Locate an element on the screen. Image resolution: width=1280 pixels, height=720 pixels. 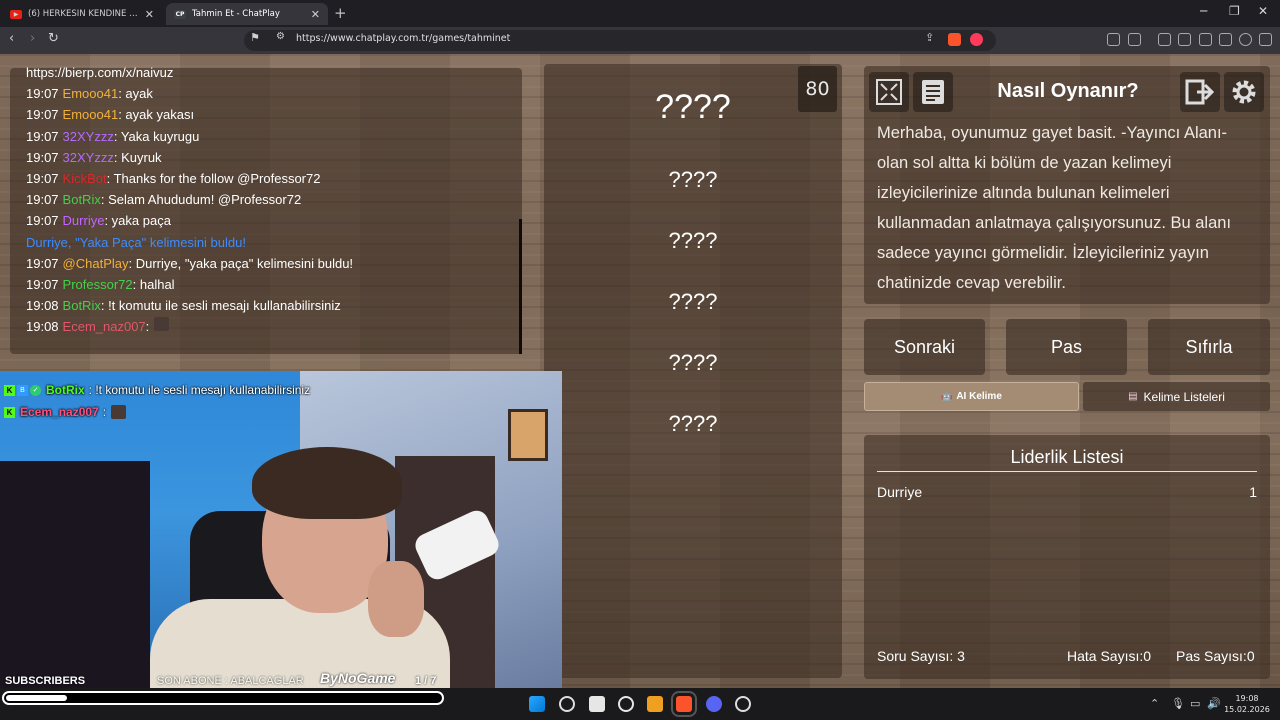
chat-timestamp: 19:08 is located at coordinates (42, 327).